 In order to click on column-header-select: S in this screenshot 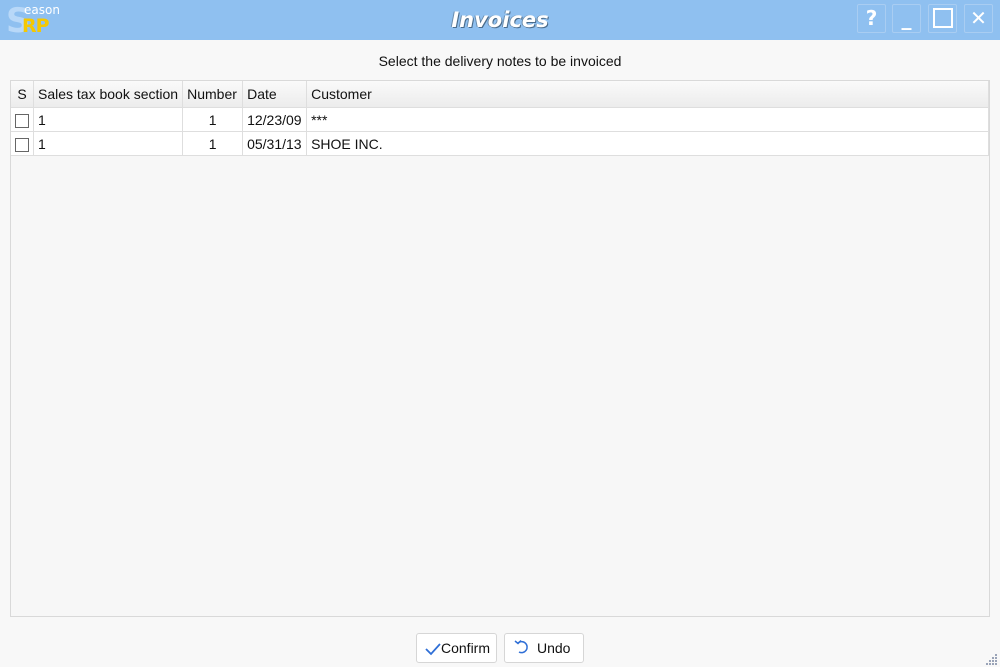, I will do `click(22, 94)`.